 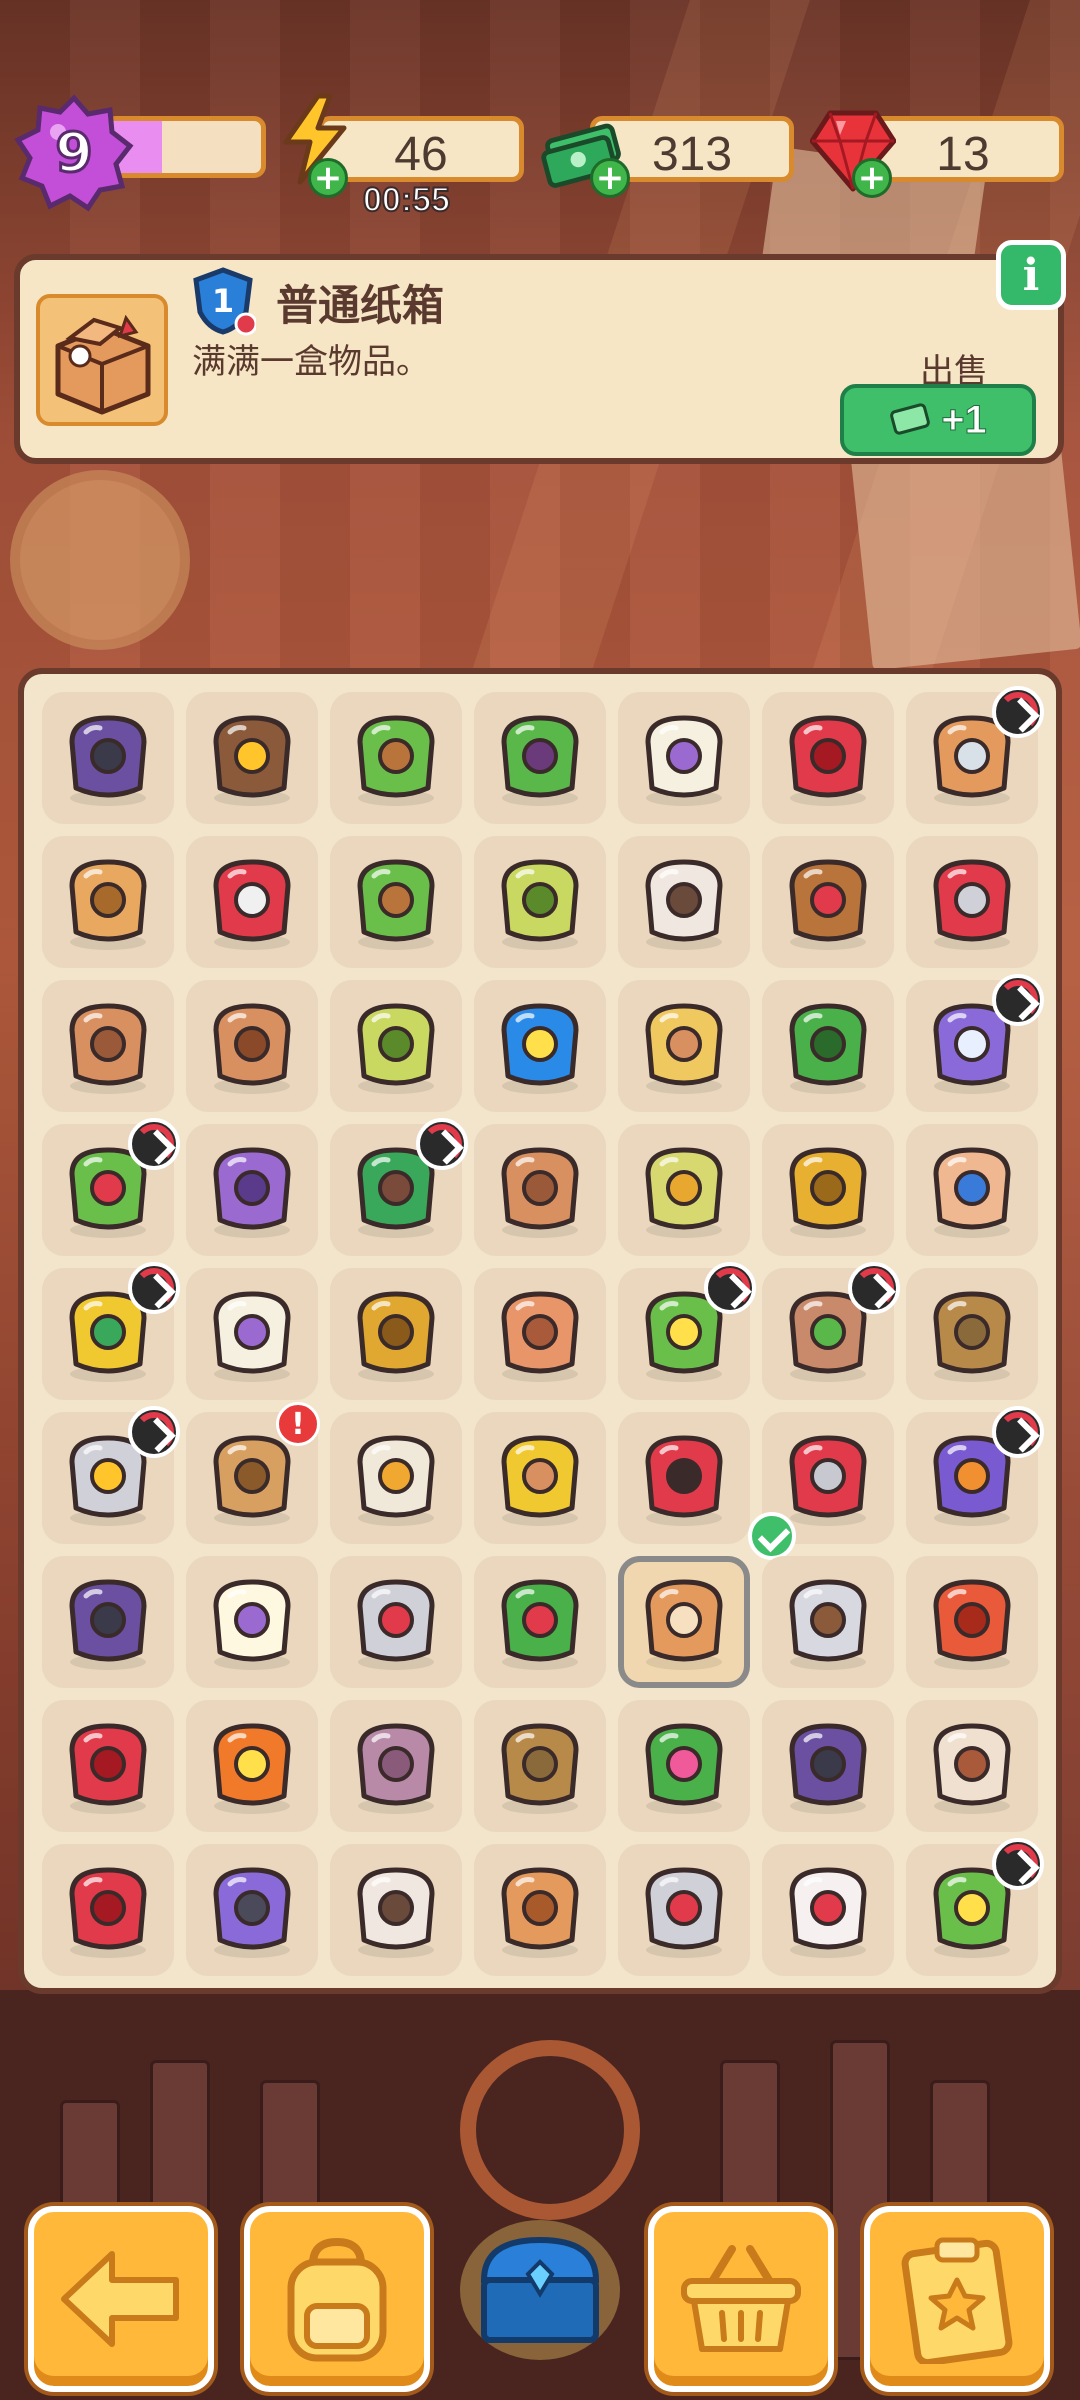 What do you see at coordinates (328, 178) in the screenshot?
I see `add-energy-button: +` at bounding box center [328, 178].